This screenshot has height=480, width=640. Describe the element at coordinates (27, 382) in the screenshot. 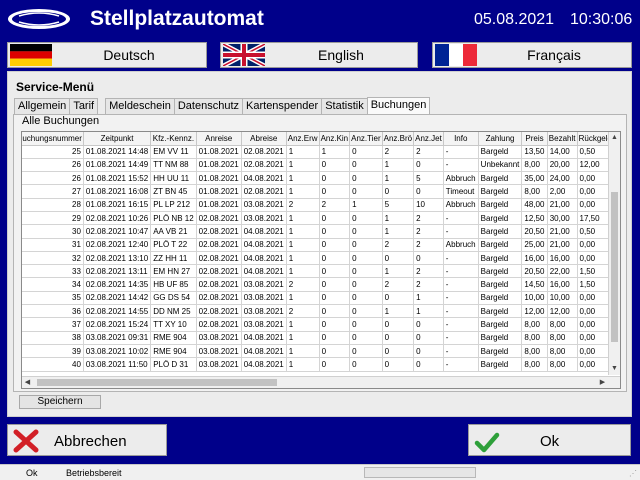

I see `scroll-left-icon: ◀` at that location.